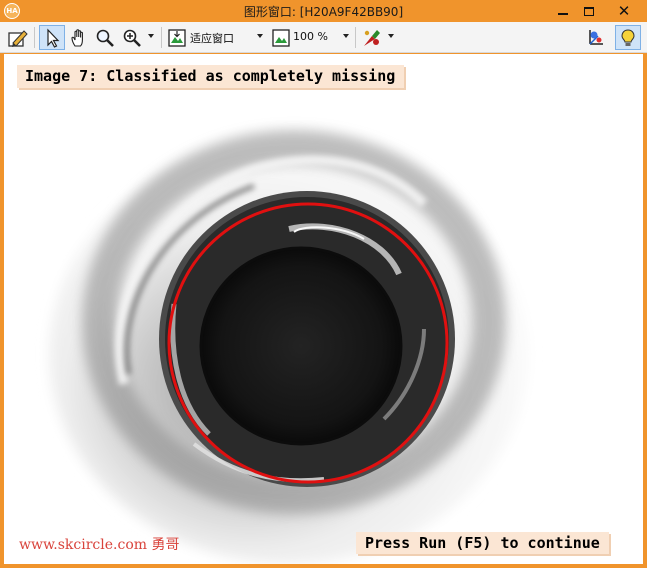  I want to click on cursor-arrow-icon, so click(53, 38).